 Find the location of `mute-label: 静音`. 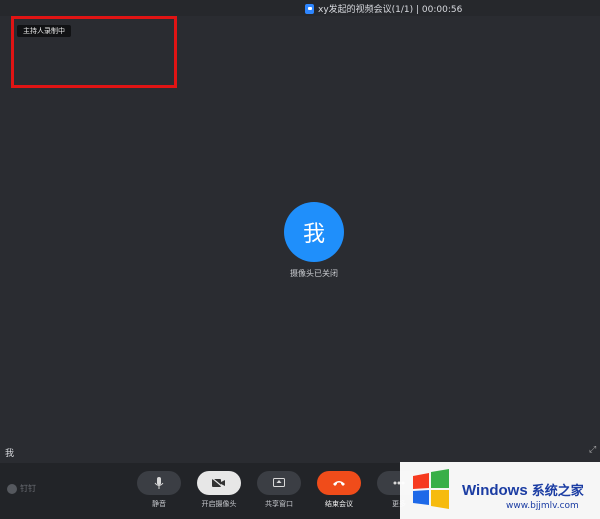

mute-label: 静音 is located at coordinates (159, 504).